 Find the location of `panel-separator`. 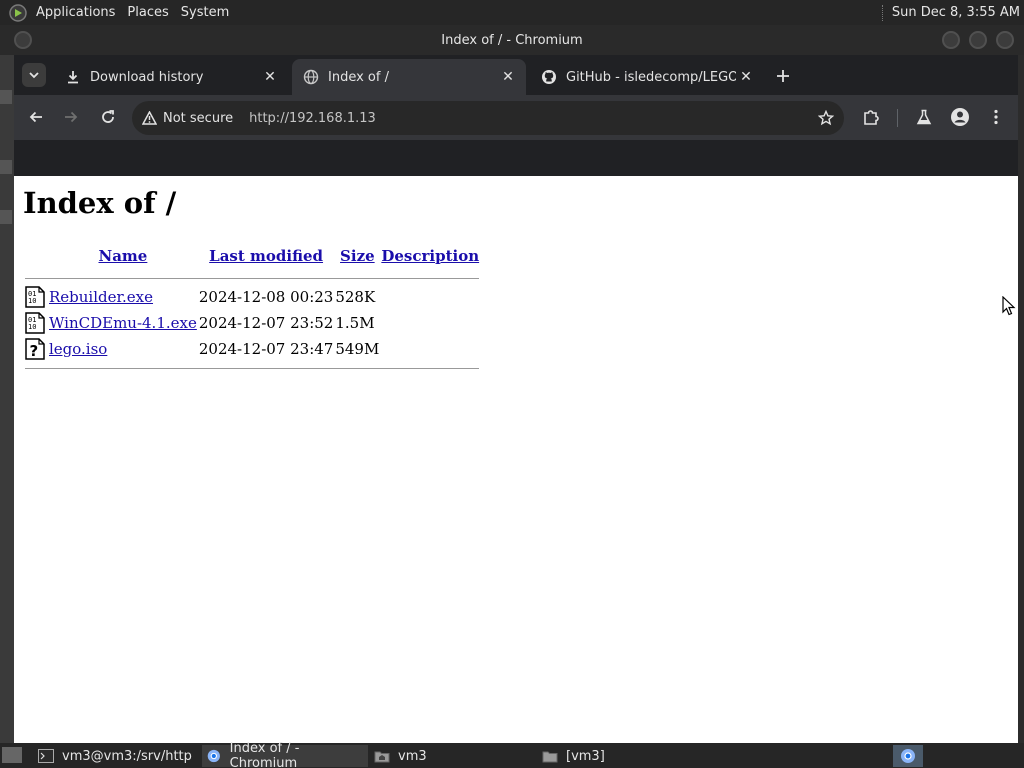

panel-separator is located at coordinates (882, 12).